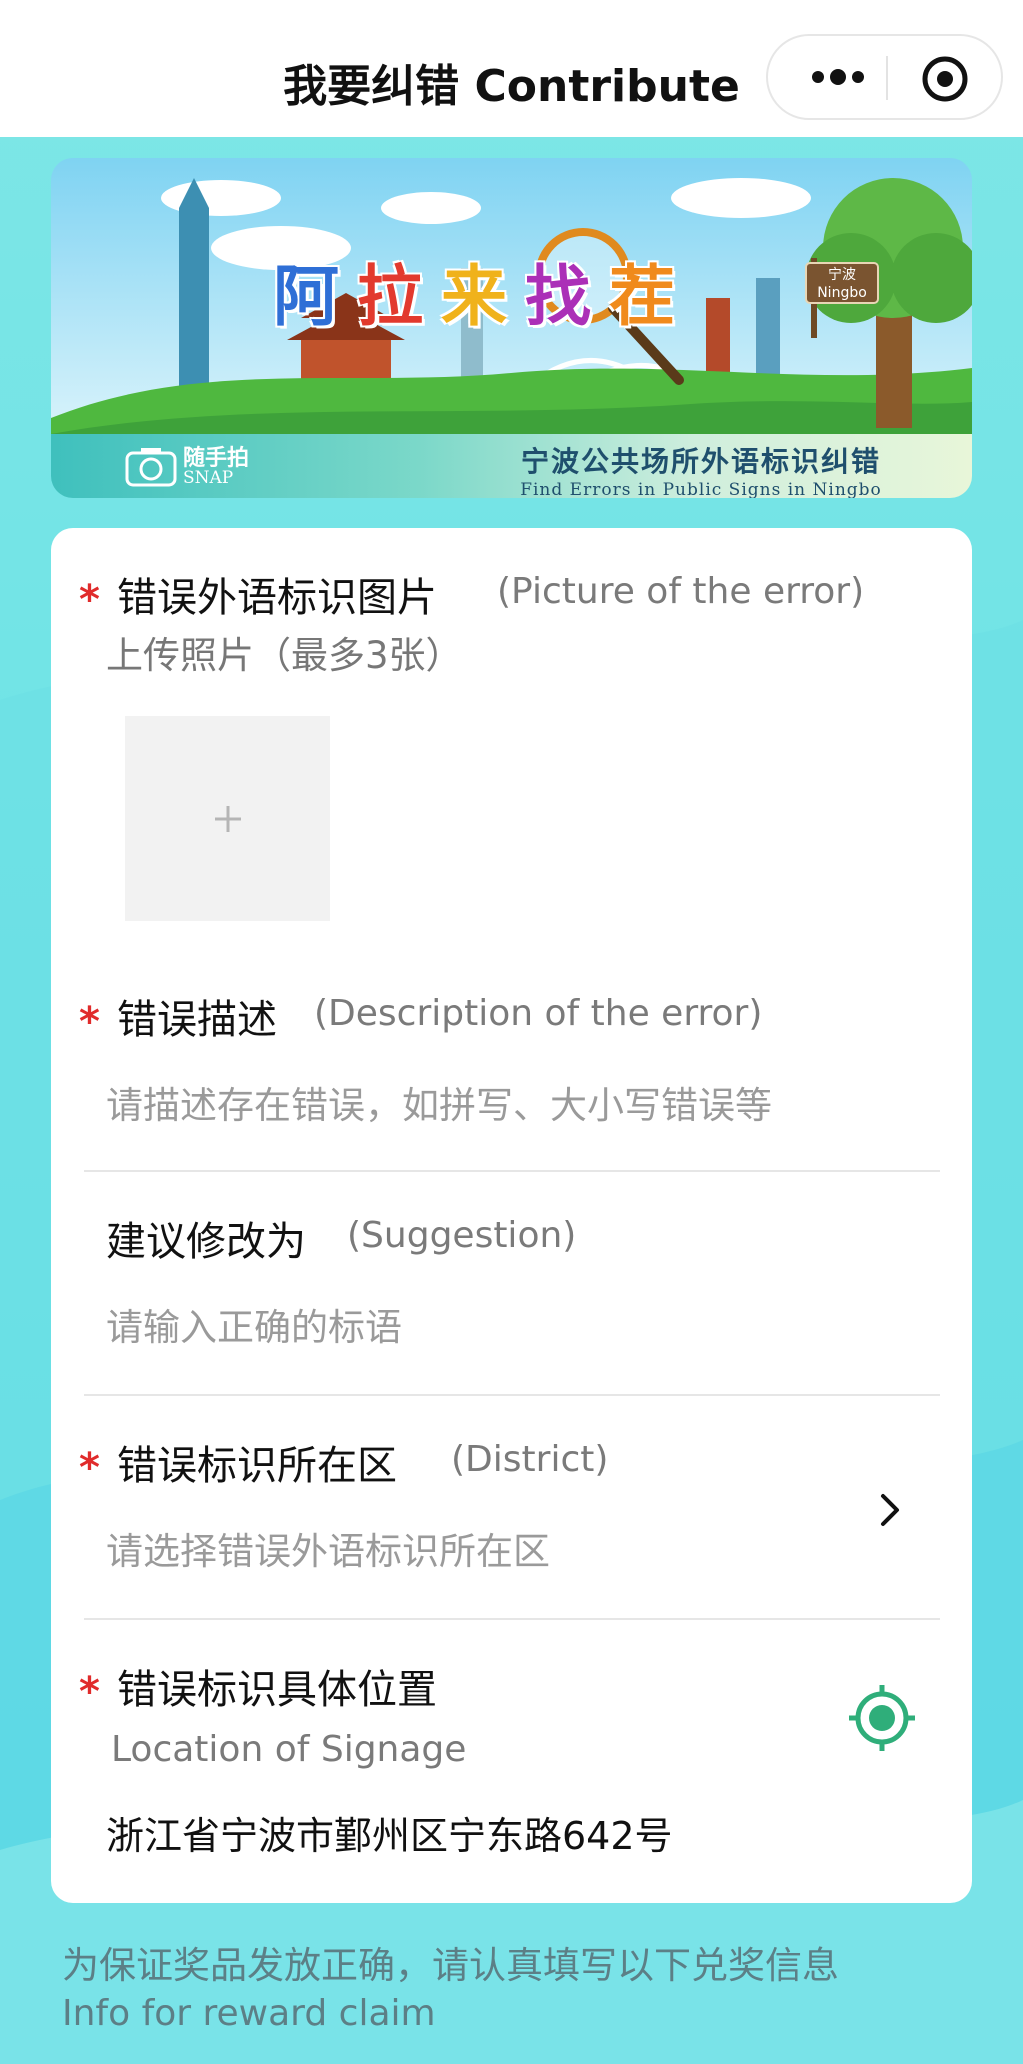  What do you see at coordinates (249, 2013) in the screenshot?
I see `reward-info-note-en: Info for reward claim` at bounding box center [249, 2013].